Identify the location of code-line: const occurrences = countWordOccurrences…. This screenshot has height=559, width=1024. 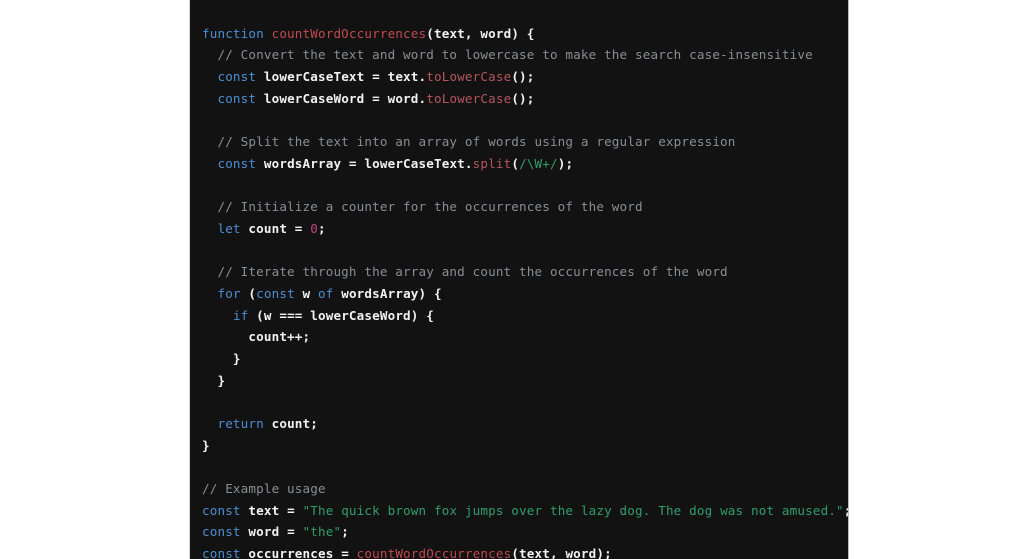
(519, 551).